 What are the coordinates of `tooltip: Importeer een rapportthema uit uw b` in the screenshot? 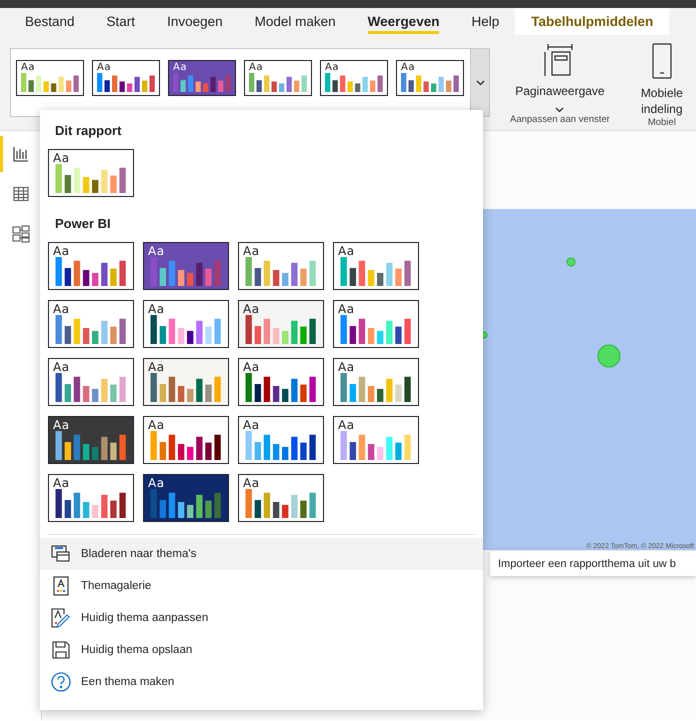 It's located at (593, 563).